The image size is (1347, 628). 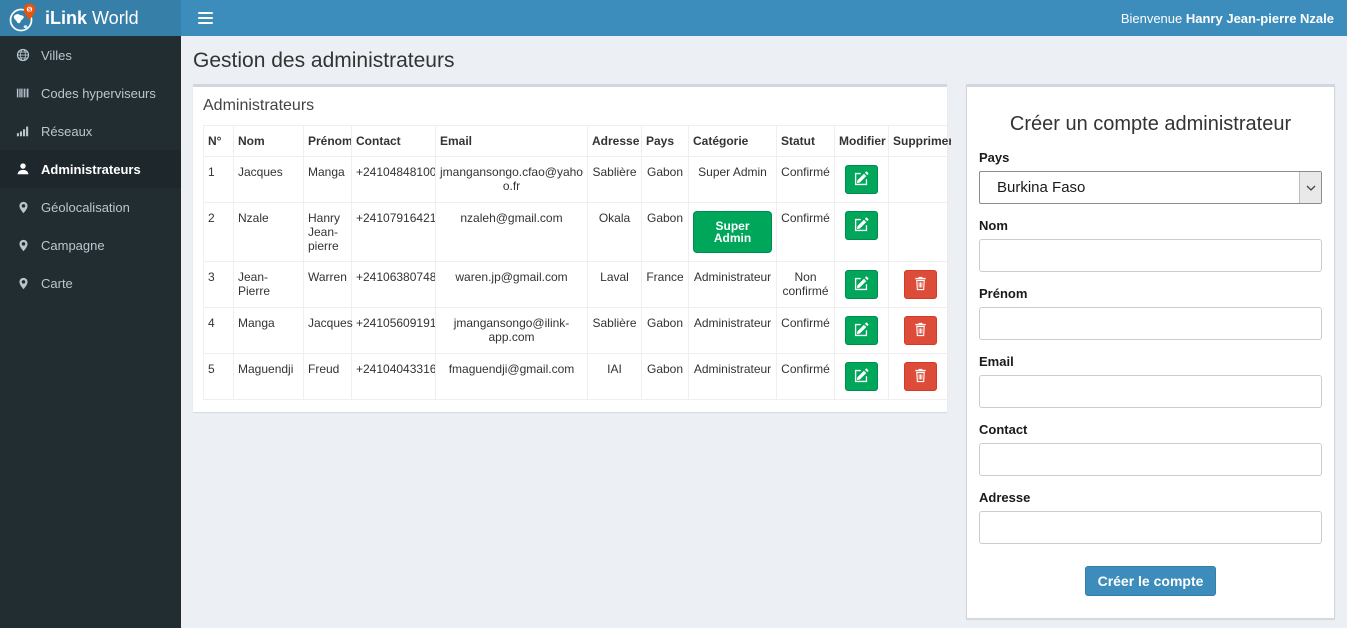 I want to click on brand-logo: $ iLink World, so click(x=90, y=18).